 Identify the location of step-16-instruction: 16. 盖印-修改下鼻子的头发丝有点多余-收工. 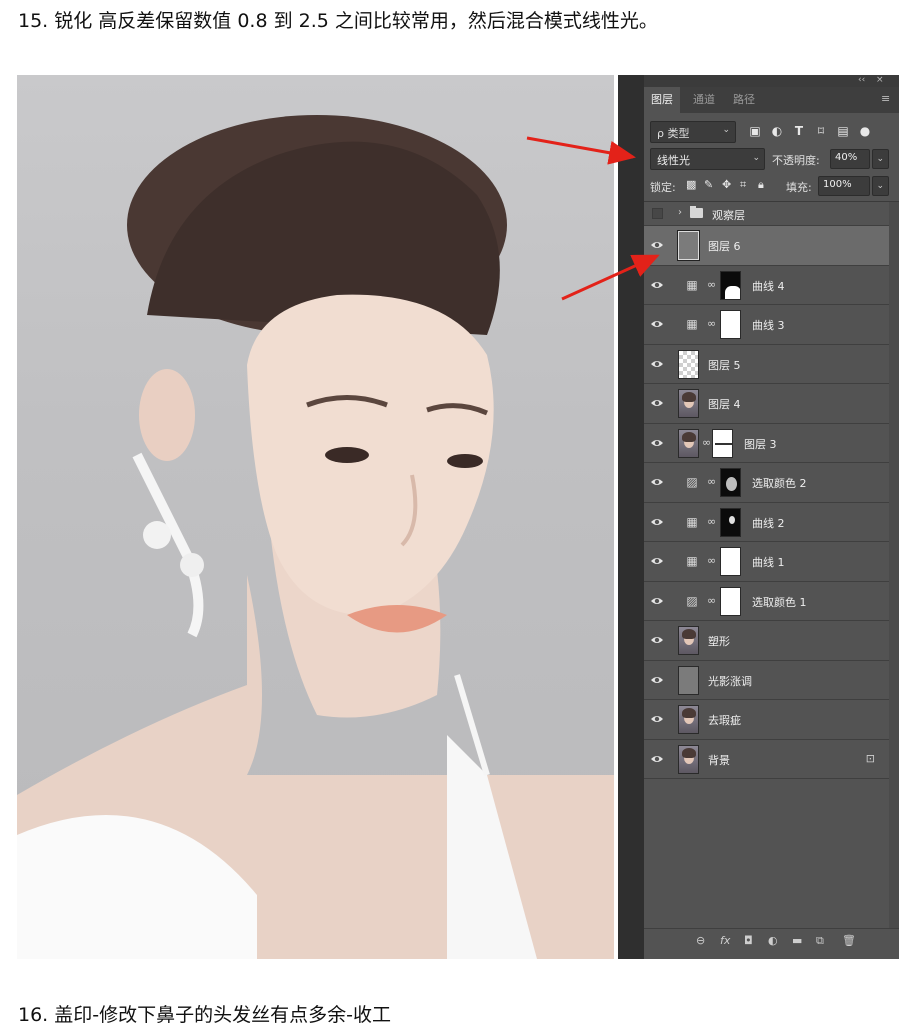
(204, 1015).